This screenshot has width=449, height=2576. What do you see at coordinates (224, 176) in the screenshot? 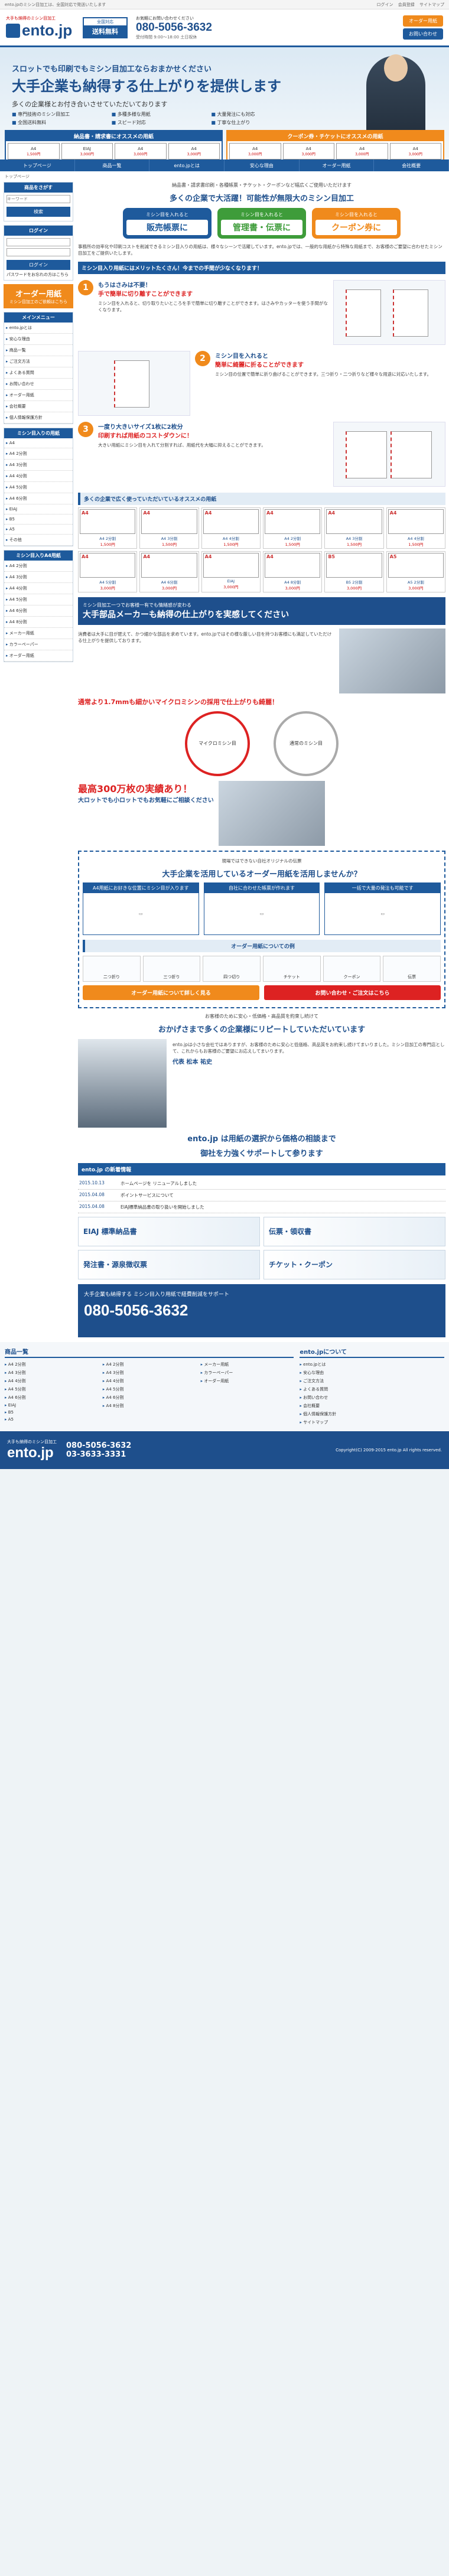
I see `breadcrumb: トップページ` at bounding box center [224, 176].